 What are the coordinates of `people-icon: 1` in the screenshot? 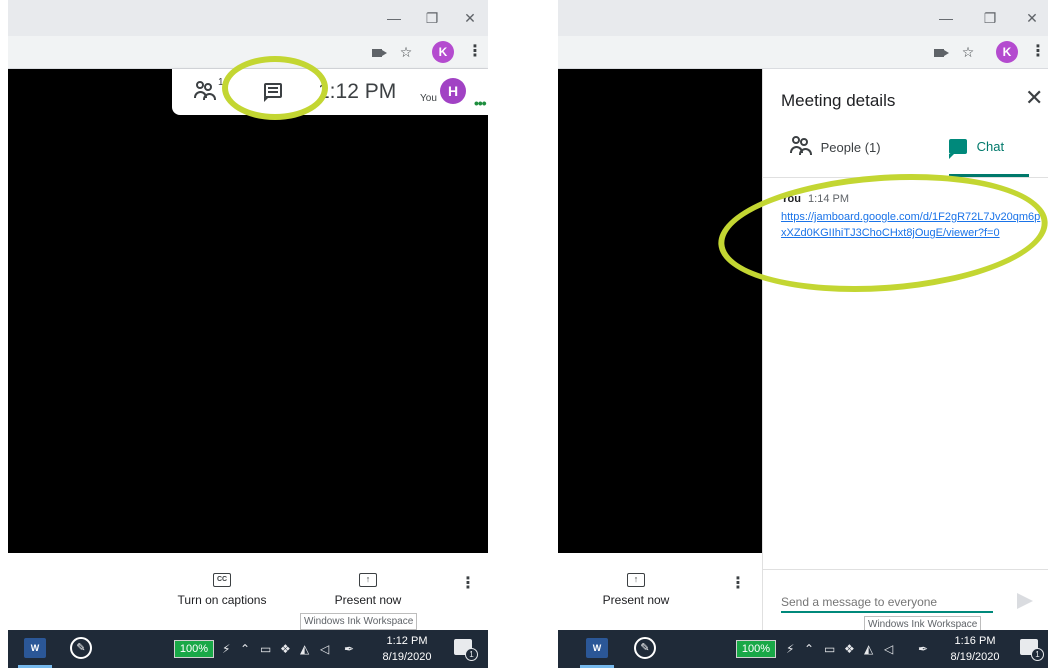 It's located at (209, 90).